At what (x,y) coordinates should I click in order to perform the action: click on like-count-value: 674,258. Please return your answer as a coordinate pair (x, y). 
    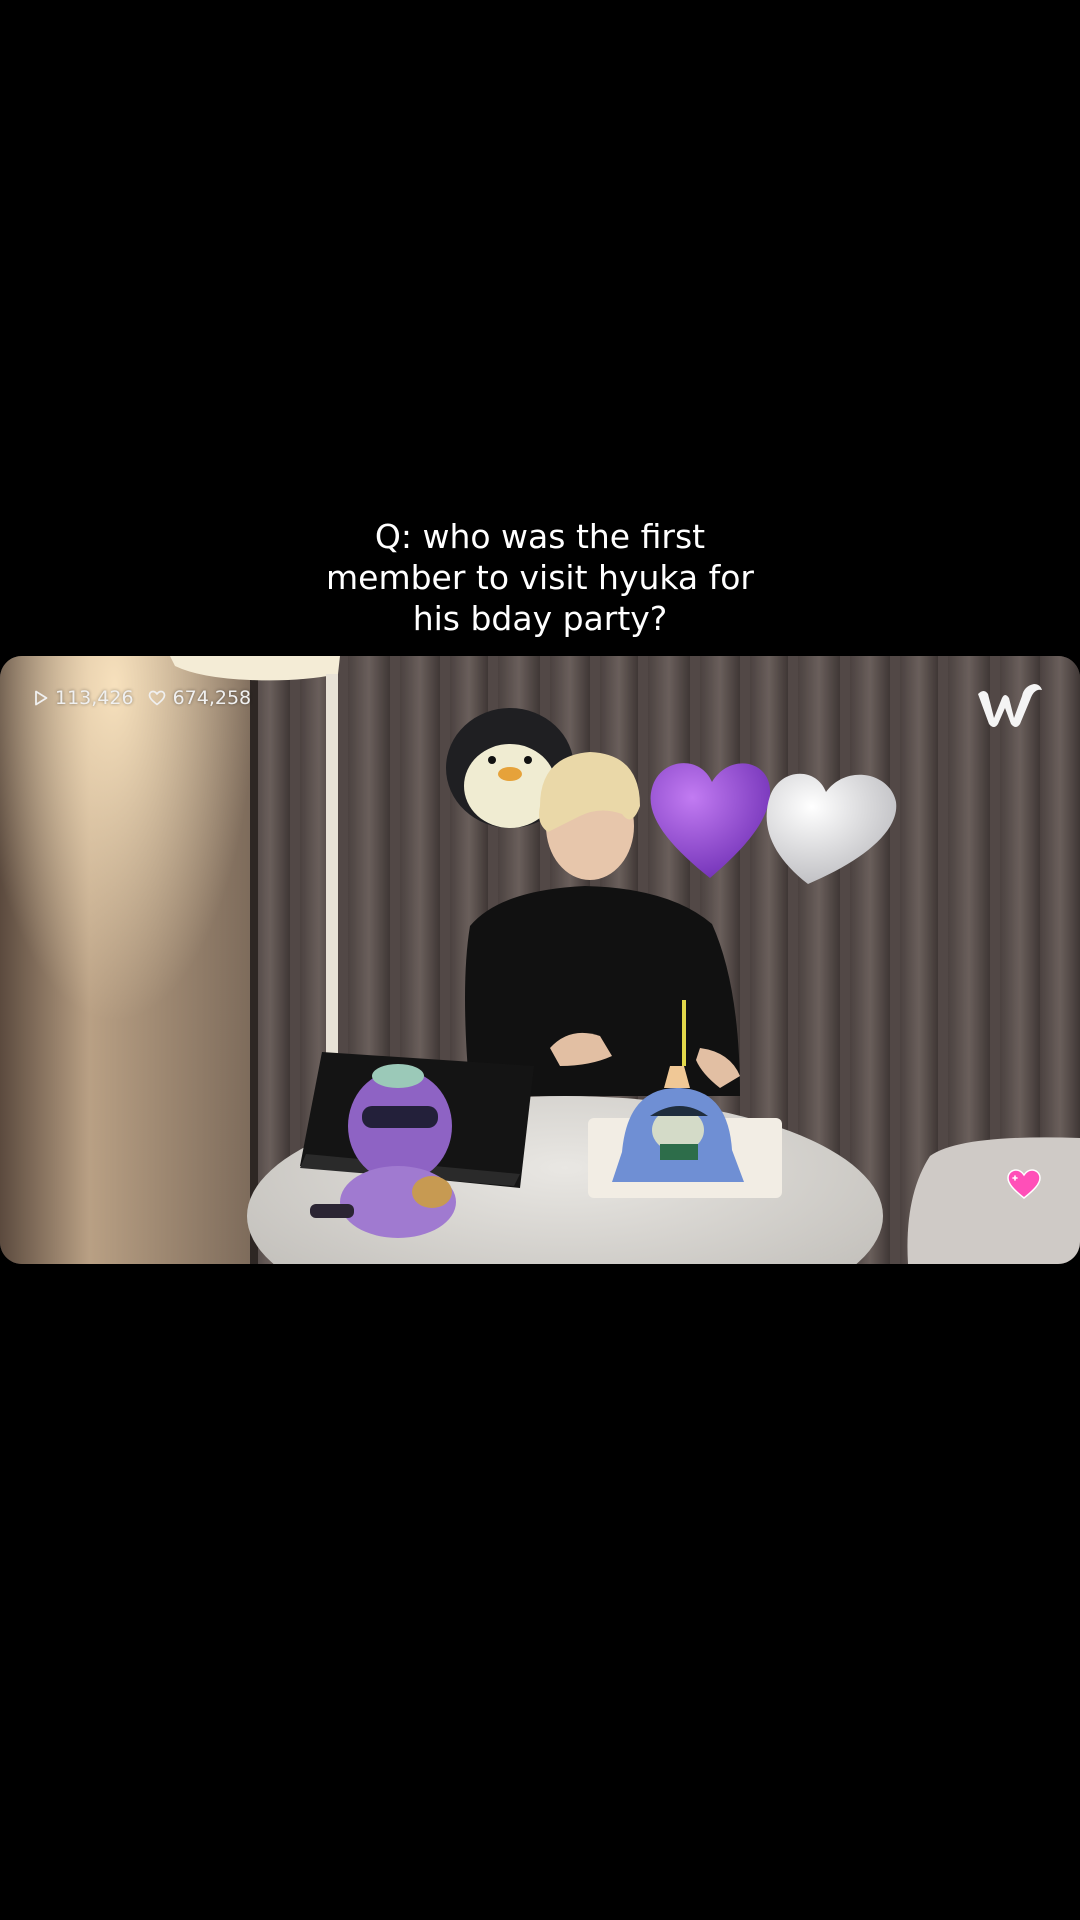
    Looking at the image, I should click on (212, 698).